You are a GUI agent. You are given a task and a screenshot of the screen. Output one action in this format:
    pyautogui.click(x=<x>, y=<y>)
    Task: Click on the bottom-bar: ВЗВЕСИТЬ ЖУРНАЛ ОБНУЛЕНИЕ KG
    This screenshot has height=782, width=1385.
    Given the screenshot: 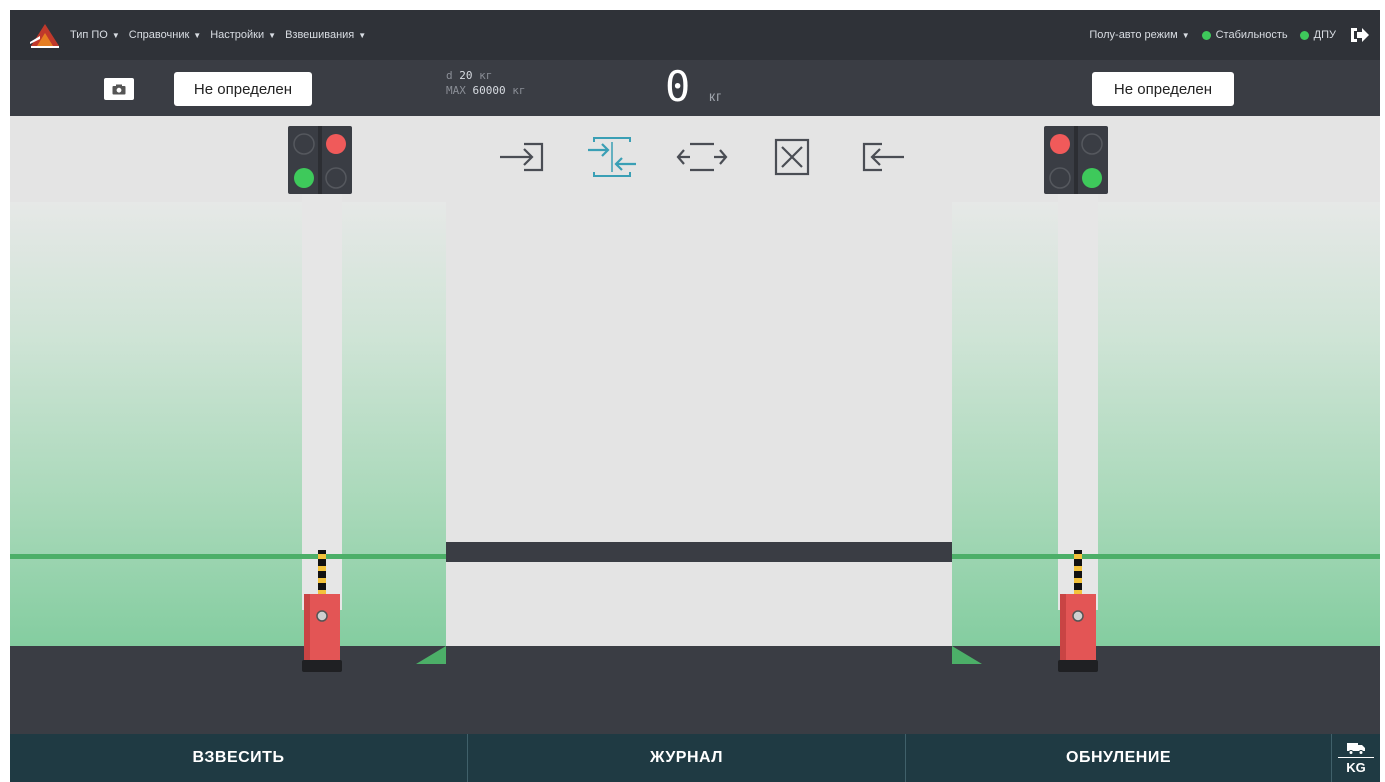 What is the action you would take?
    pyautogui.click(x=695, y=758)
    